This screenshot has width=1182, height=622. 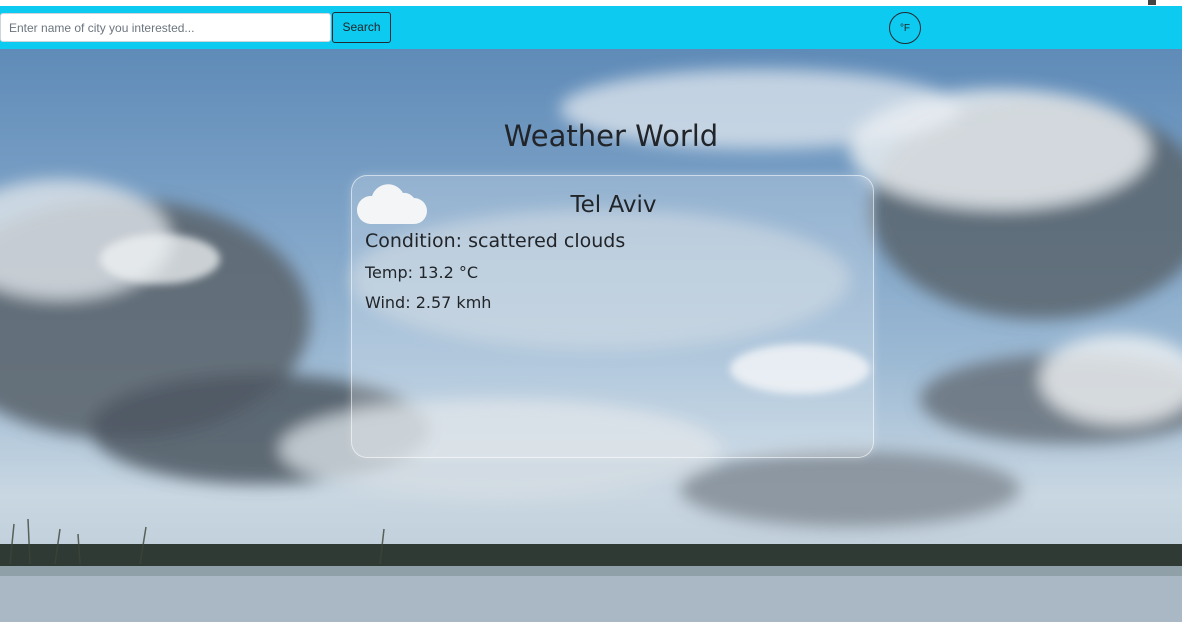 What do you see at coordinates (414, 241) in the screenshot?
I see `condition-label: Condition:` at bounding box center [414, 241].